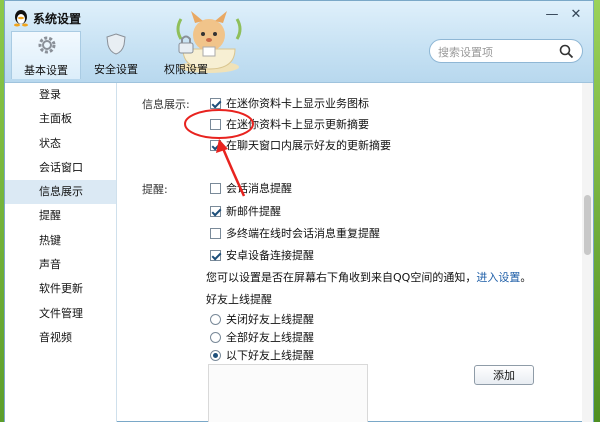  I want to click on shield-icon, so click(116, 44).